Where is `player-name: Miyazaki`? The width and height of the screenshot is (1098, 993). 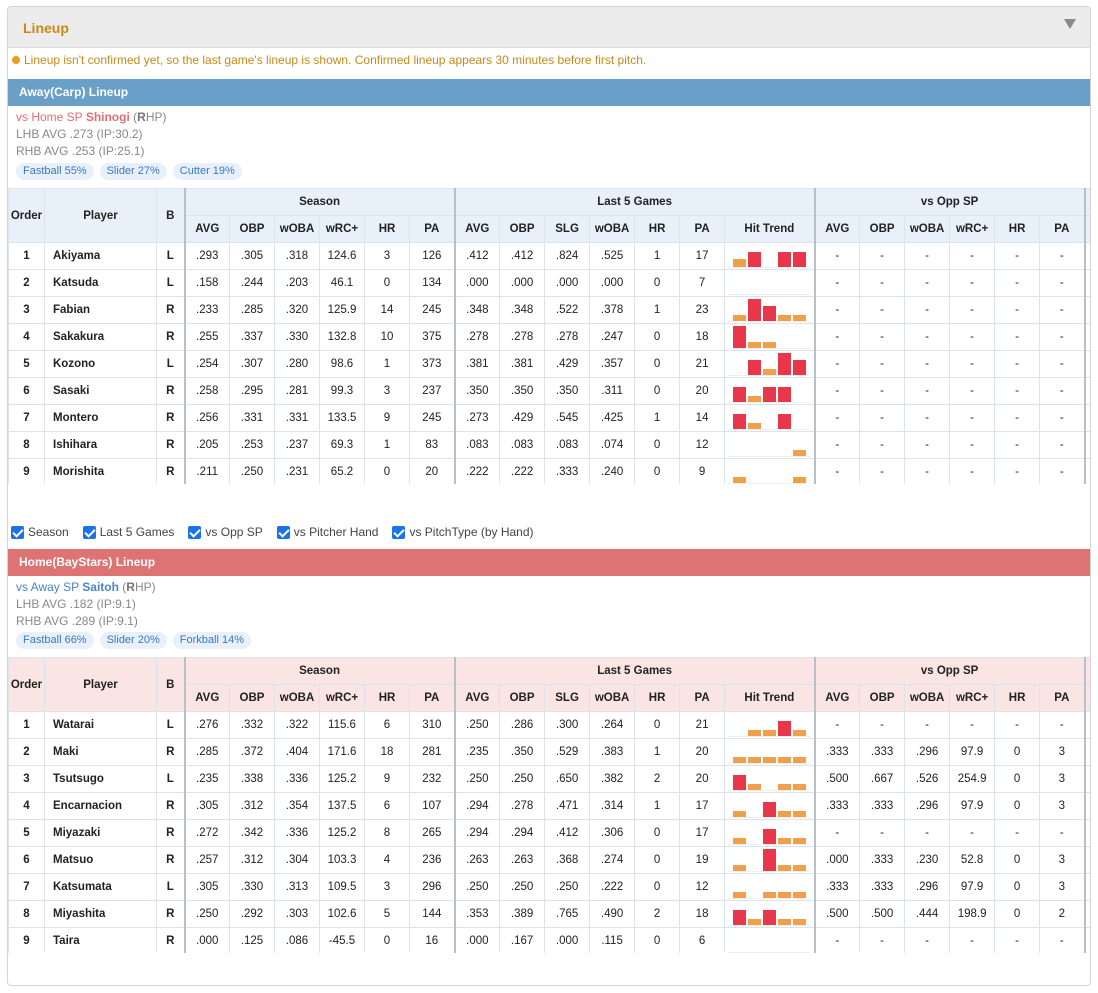
player-name: Miyazaki is located at coordinates (100, 833).